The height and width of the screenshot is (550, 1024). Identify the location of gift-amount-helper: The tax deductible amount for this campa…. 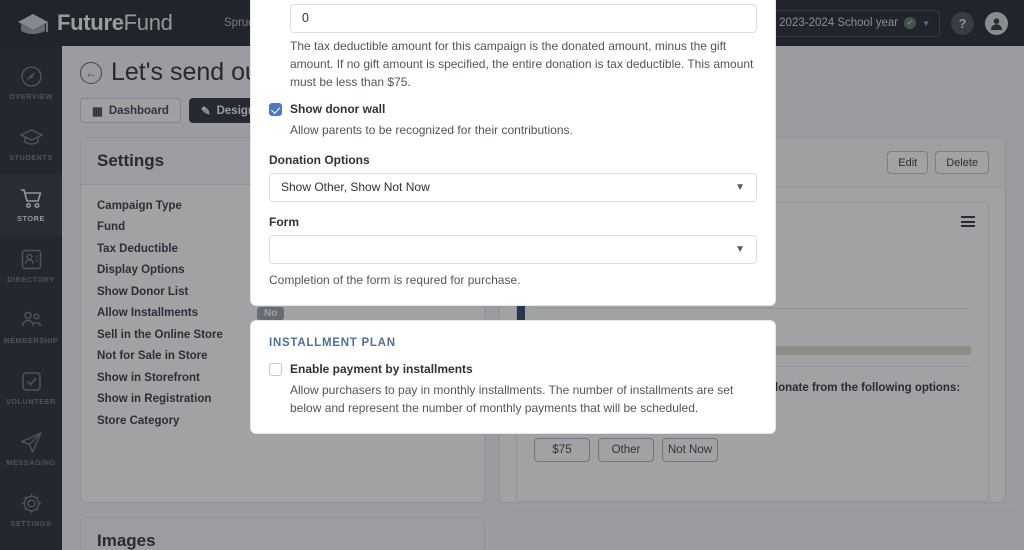
(522, 64).